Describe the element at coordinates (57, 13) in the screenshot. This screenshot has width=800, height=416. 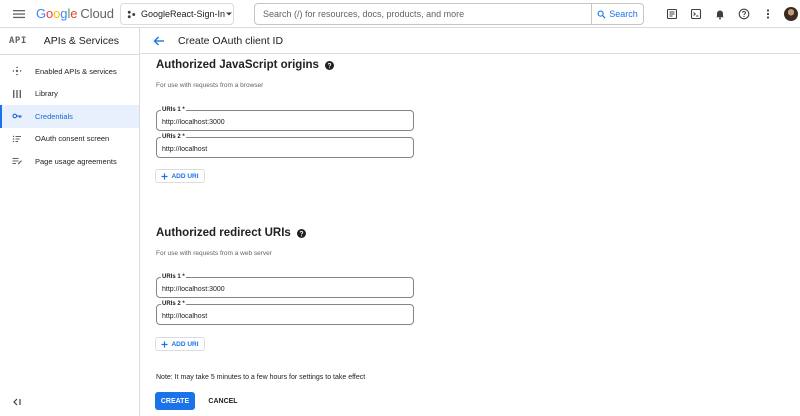
I see `logo-google: Google` at that location.